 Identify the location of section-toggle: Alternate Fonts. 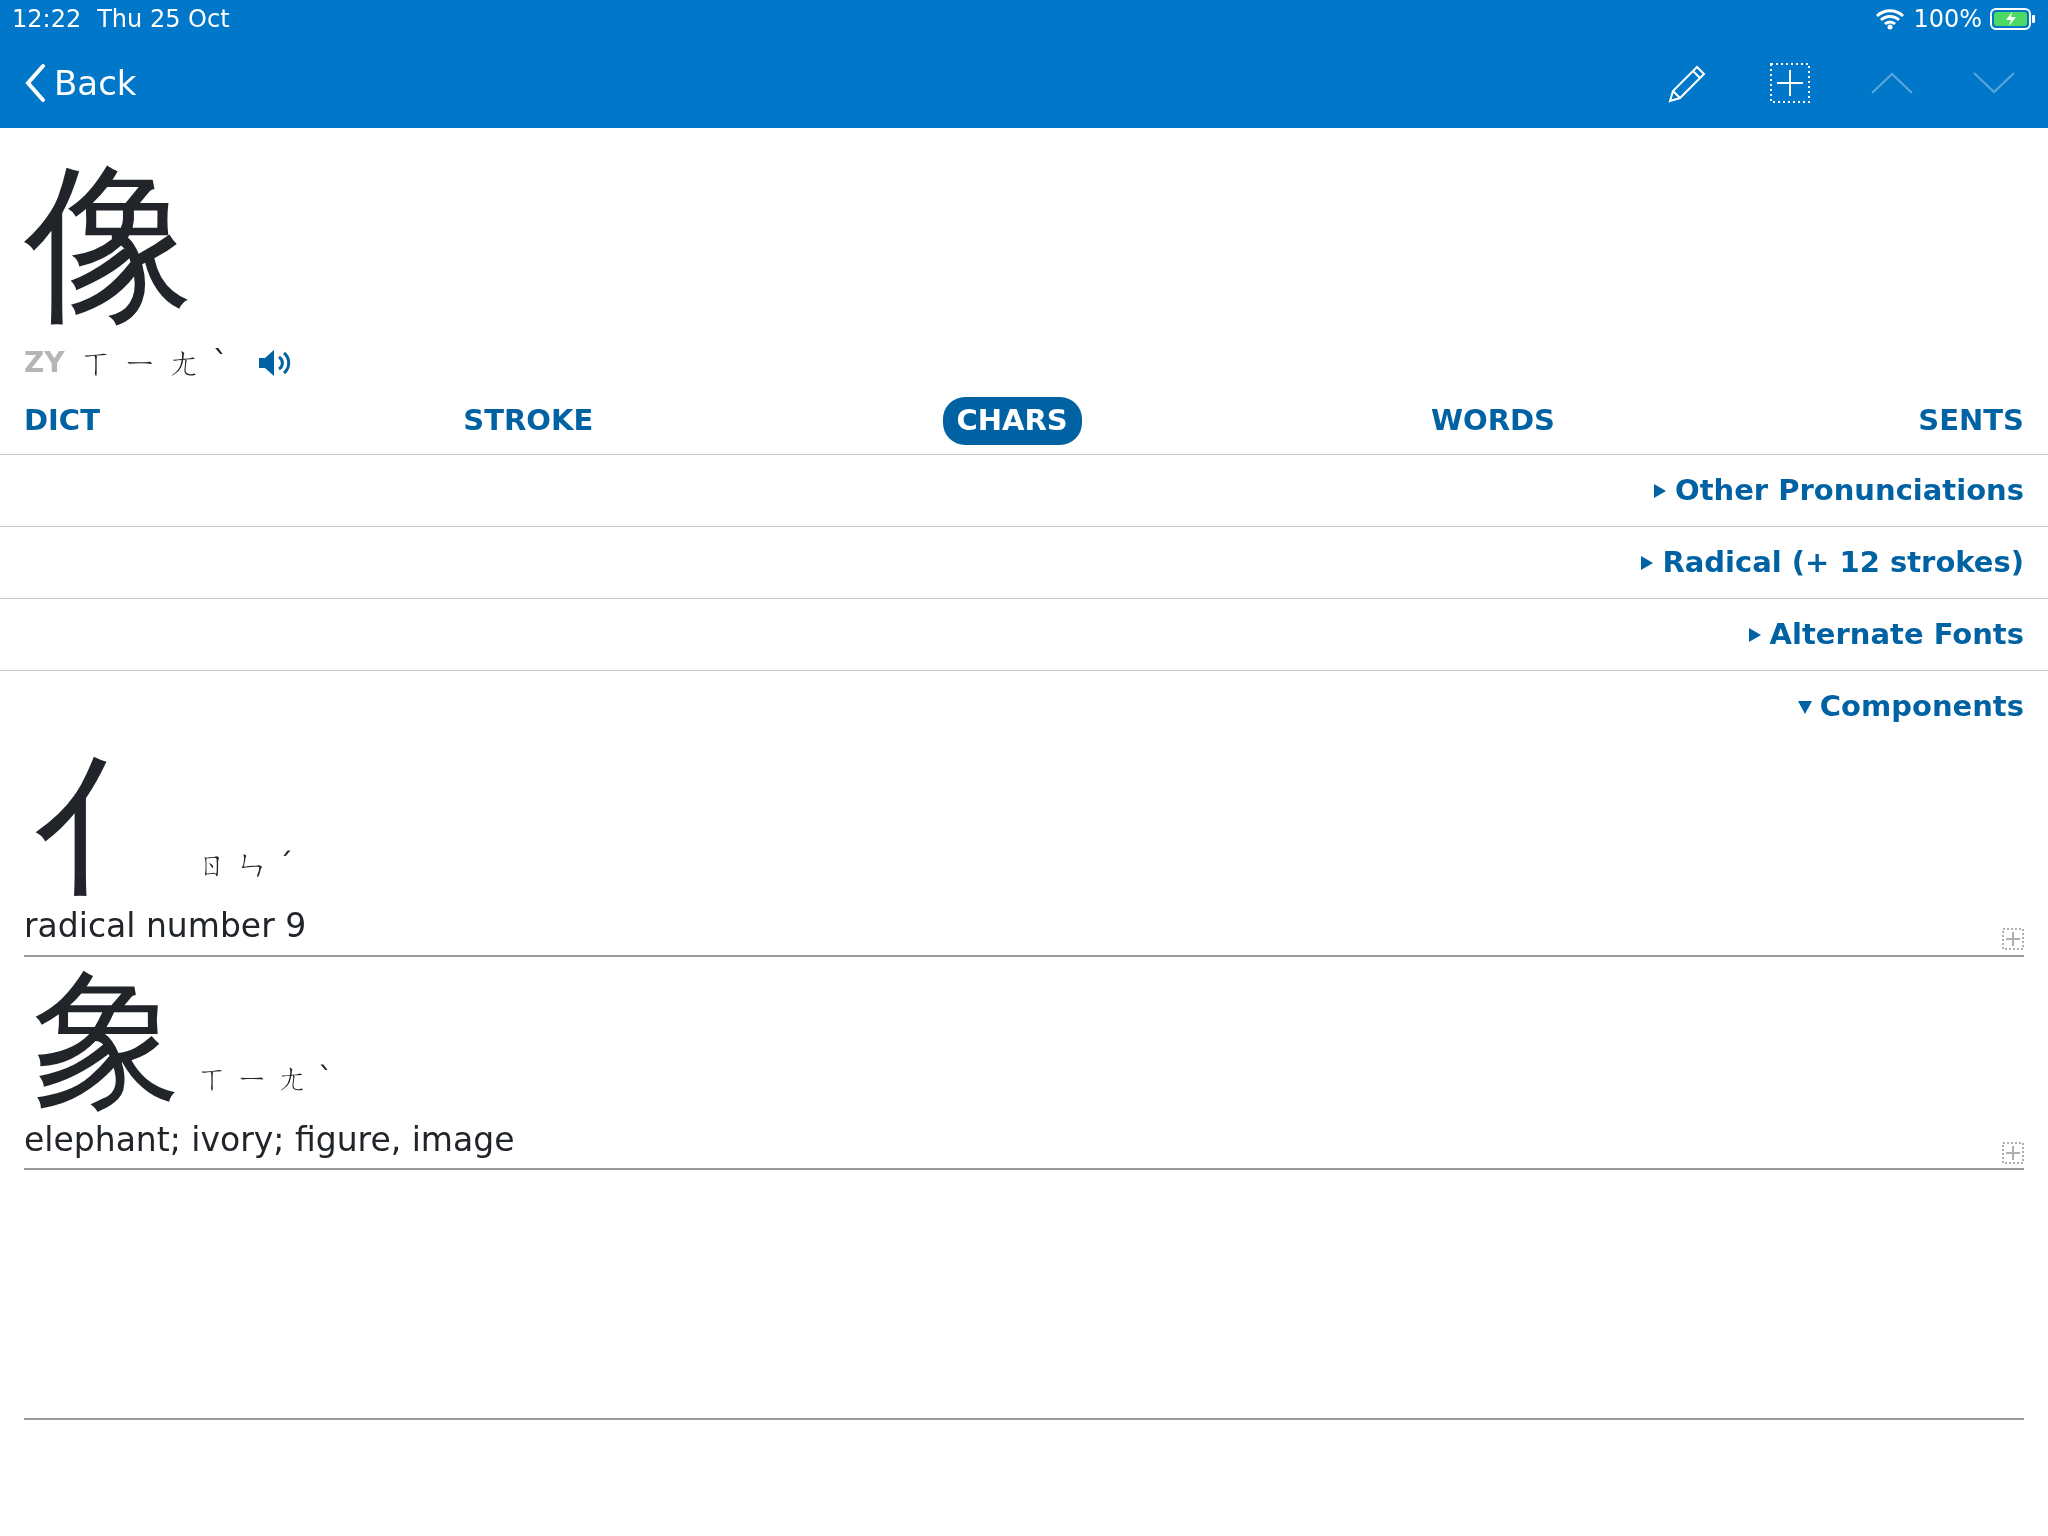
(1885, 634).